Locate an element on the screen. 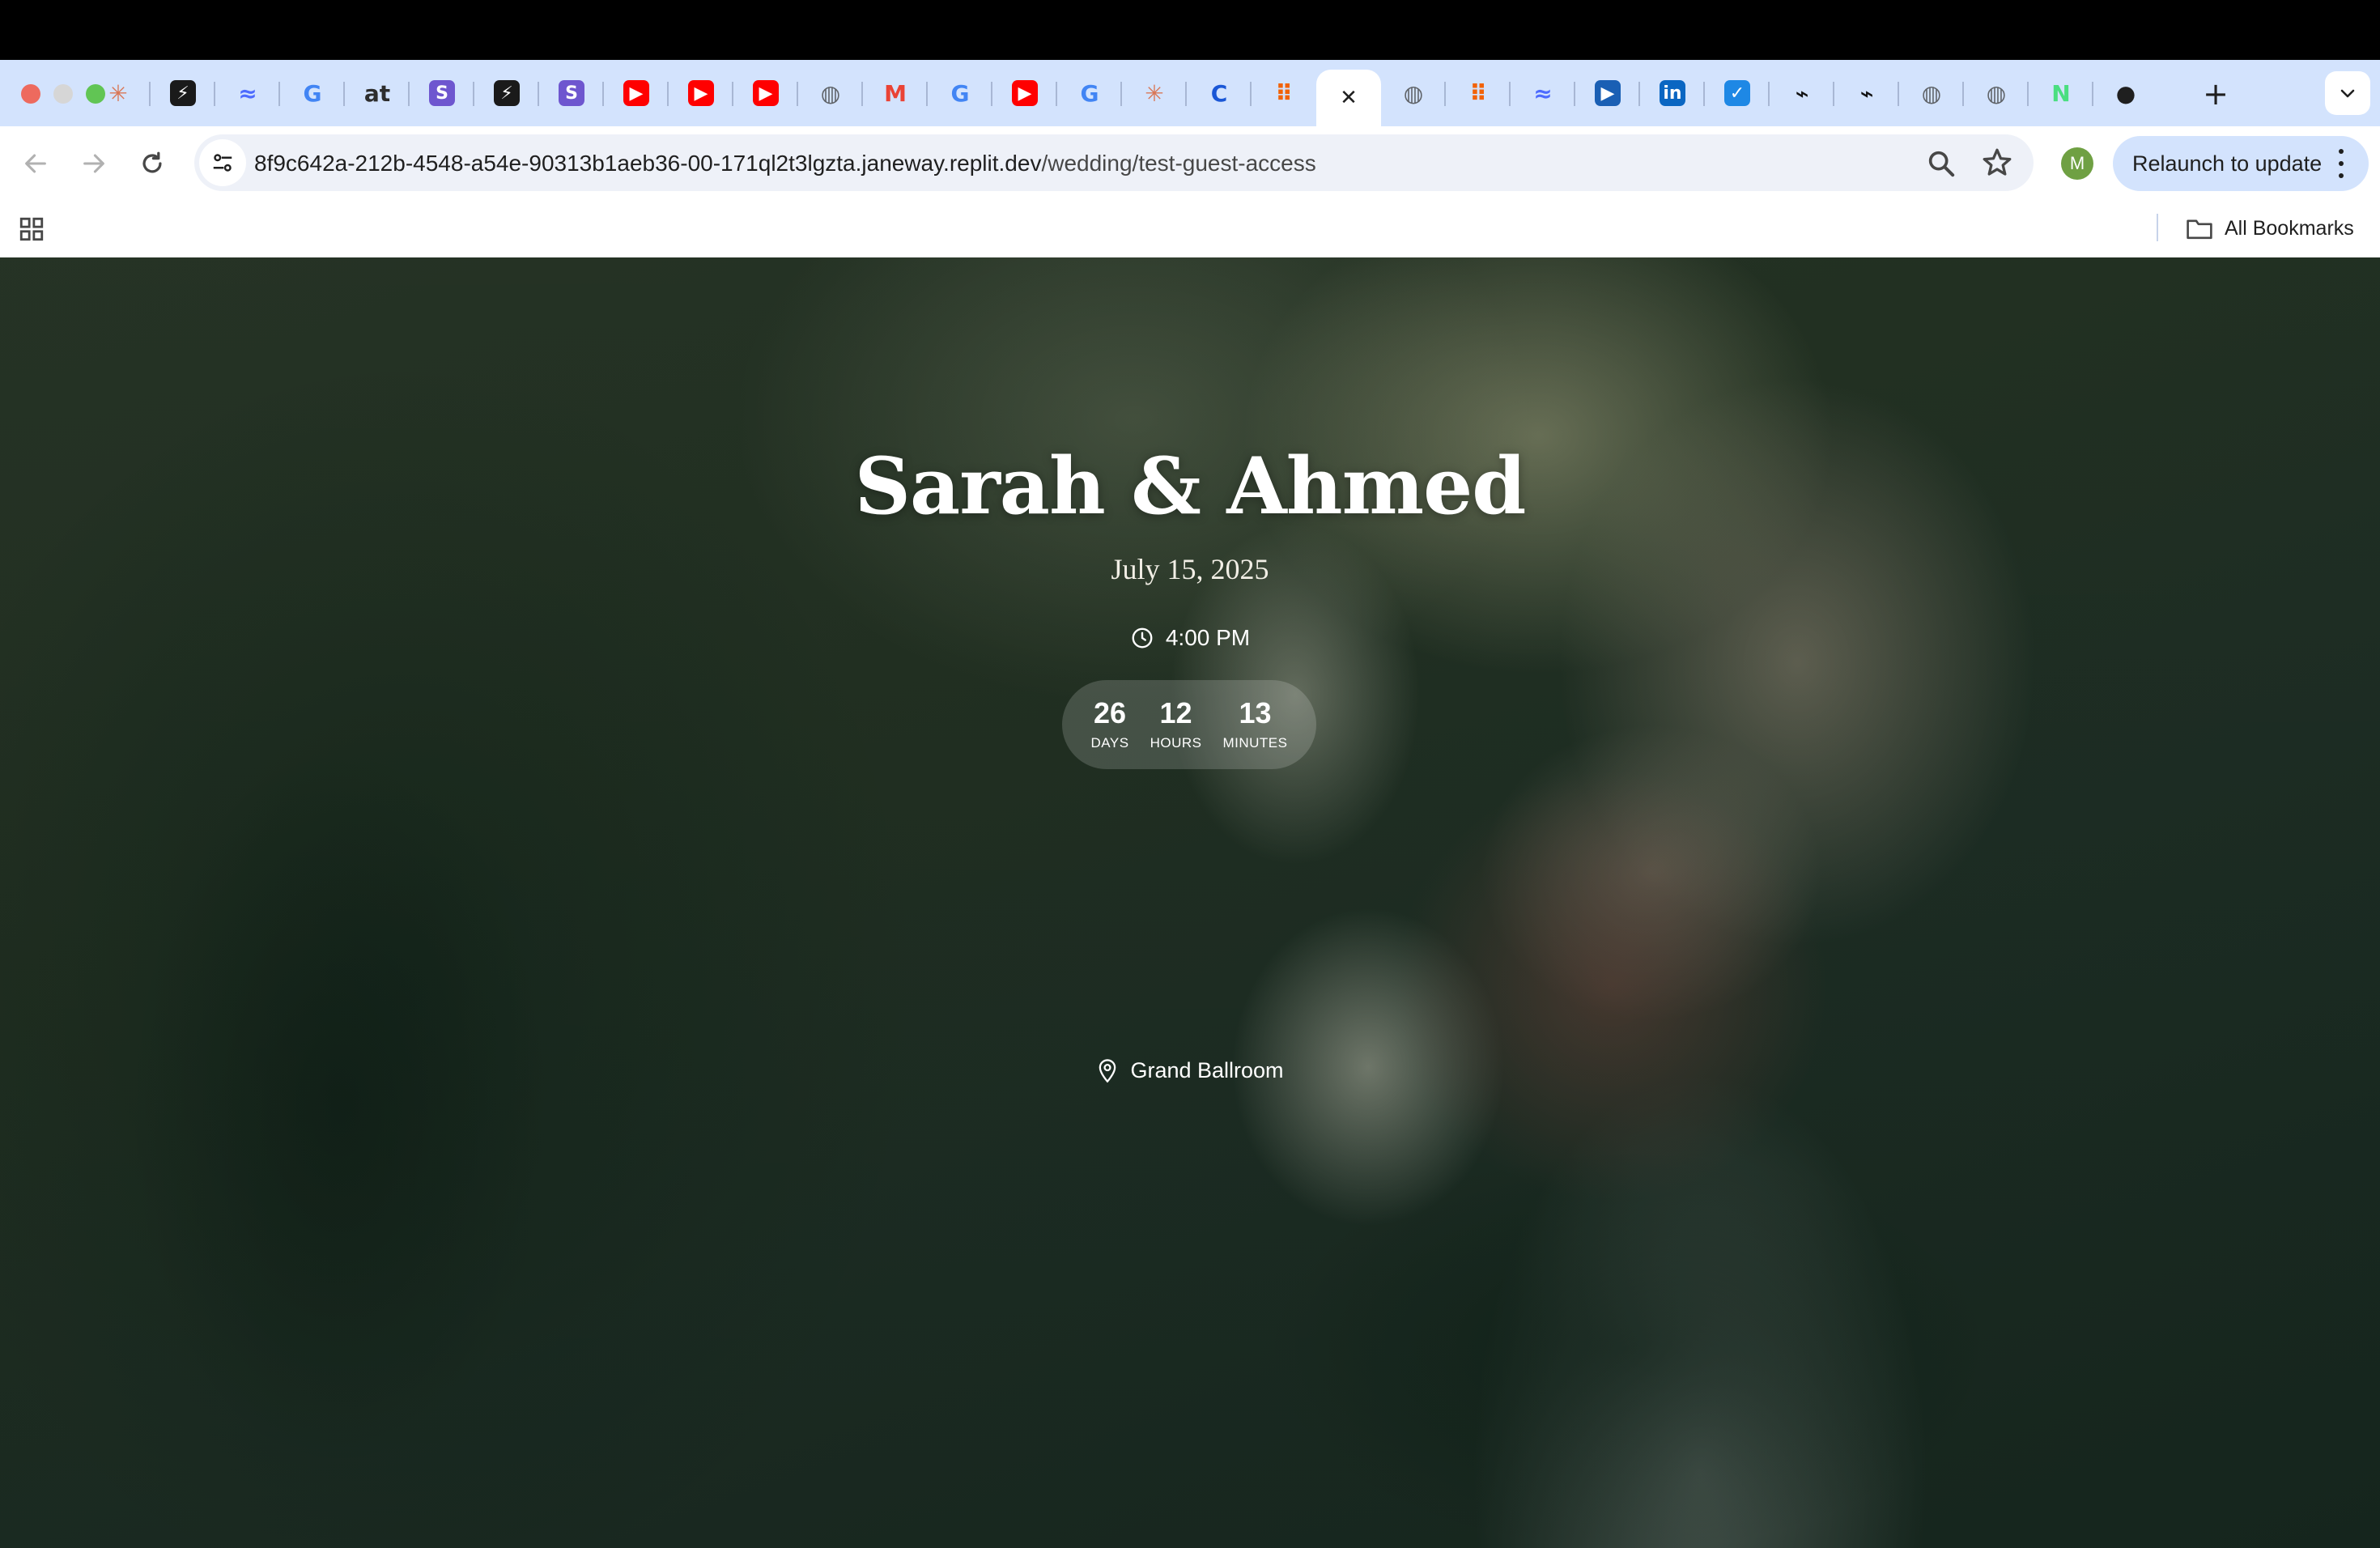 The image size is (2380, 1548). couple-names-title: Sarah & Ahmed is located at coordinates (1190, 486).